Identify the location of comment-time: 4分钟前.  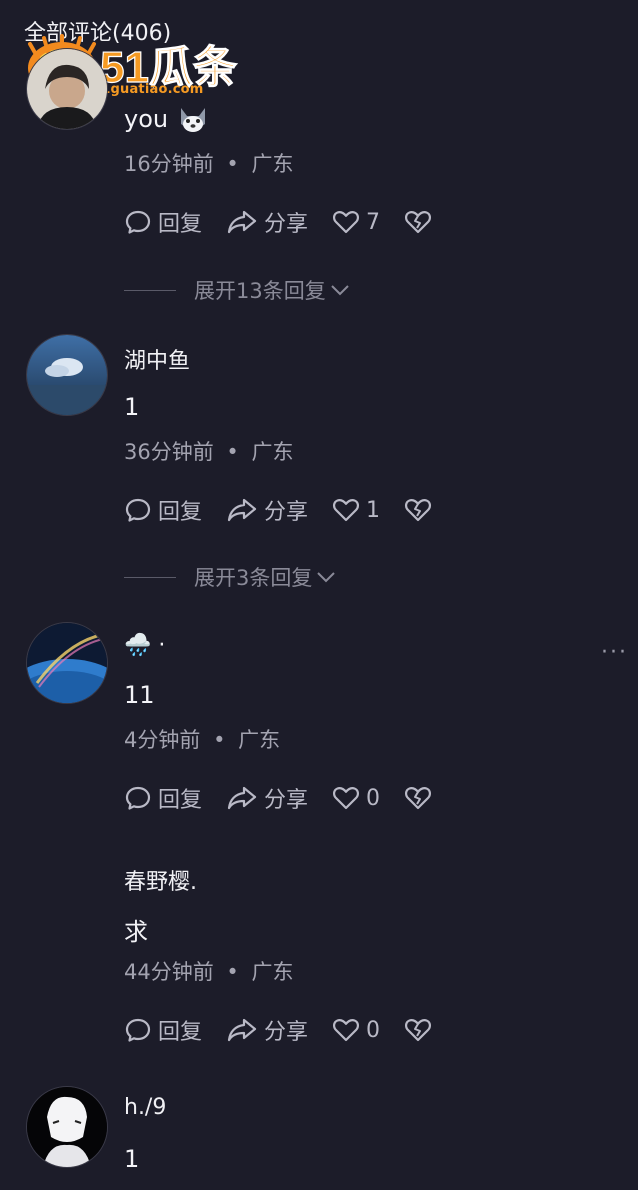
(162, 740).